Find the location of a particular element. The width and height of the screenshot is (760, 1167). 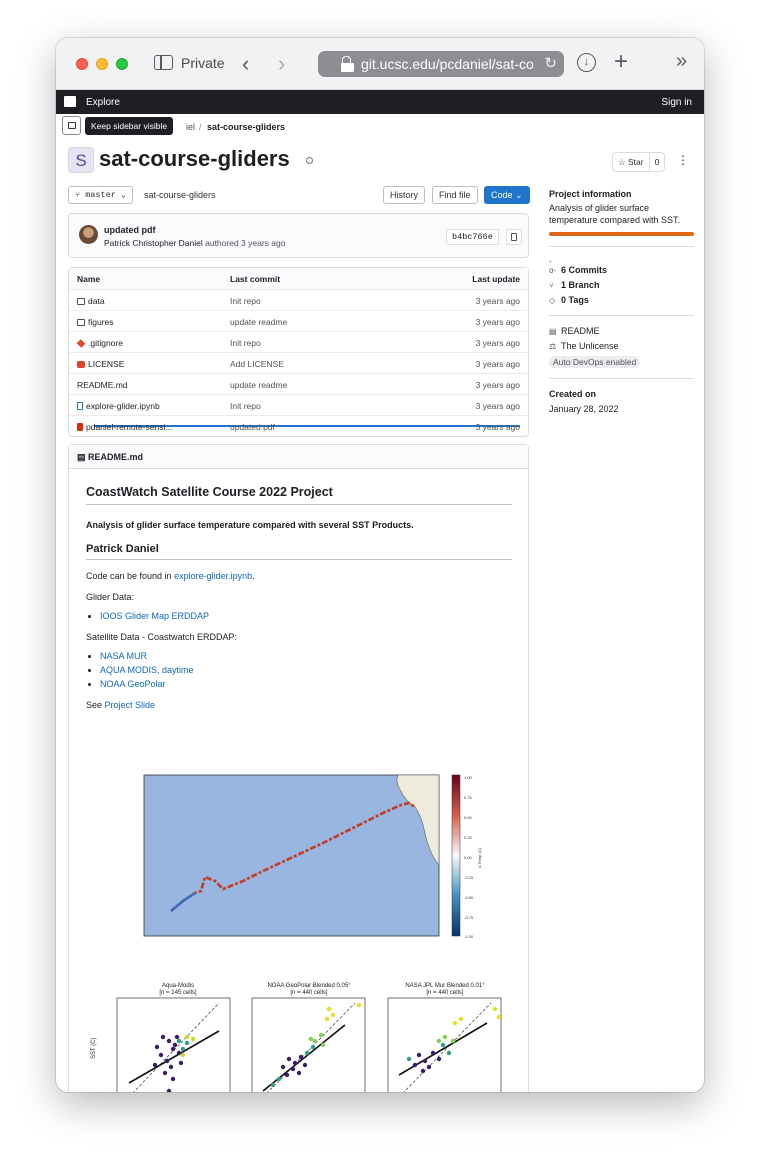

browser-sidebar-icon is located at coordinates (163, 62).